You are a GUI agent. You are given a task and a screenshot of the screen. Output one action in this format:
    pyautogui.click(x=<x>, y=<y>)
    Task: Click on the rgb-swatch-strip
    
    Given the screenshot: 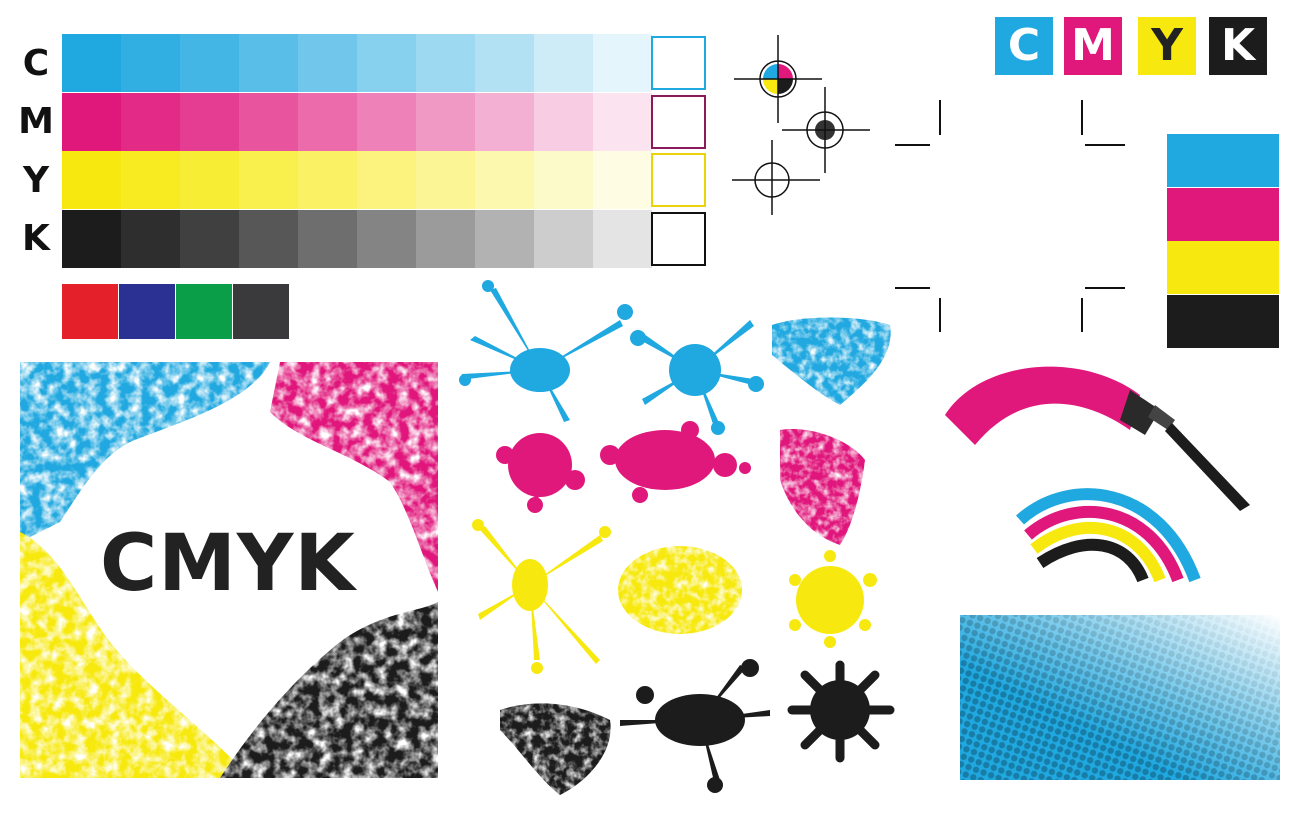 What is the action you would take?
    pyautogui.click(x=176, y=311)
    